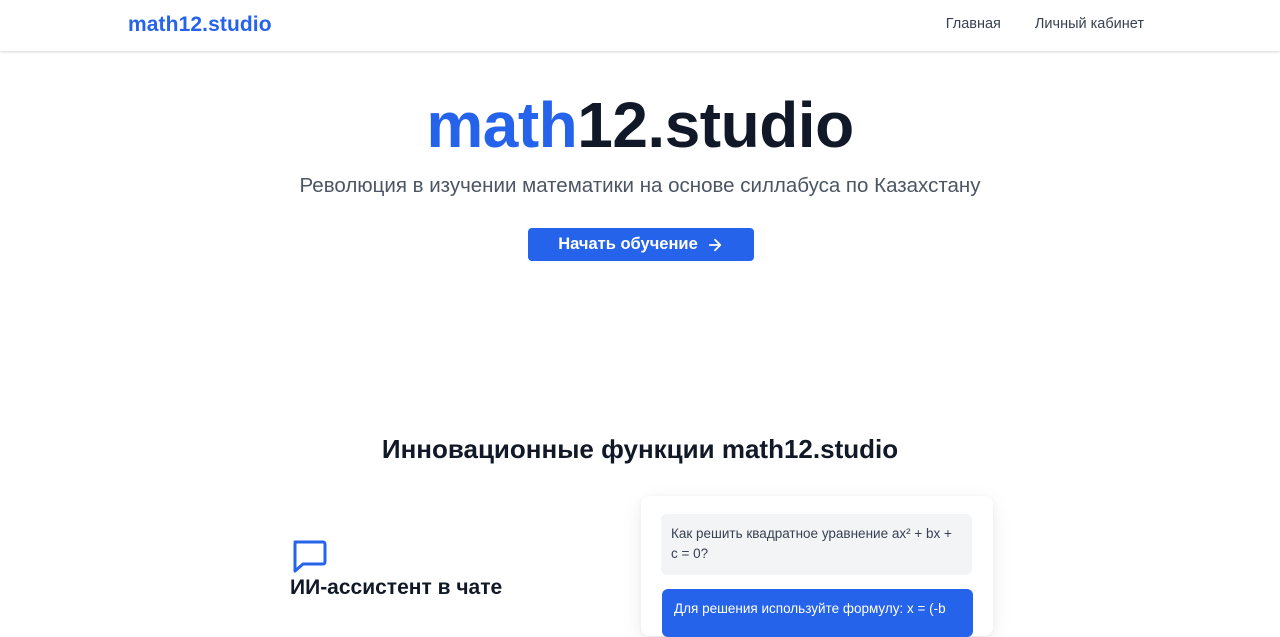 Image resolution: width=1280 pixels, height=637 pixels. What do you see at coordinates (715, 125) in the screenshot?
I see `hero-title-rest: 12.studio` at bounding box center [715, 125].